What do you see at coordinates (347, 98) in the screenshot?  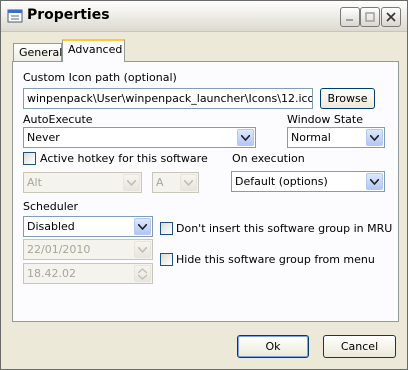 I see `browse-button: Browse` at bounding box center [347, 98].